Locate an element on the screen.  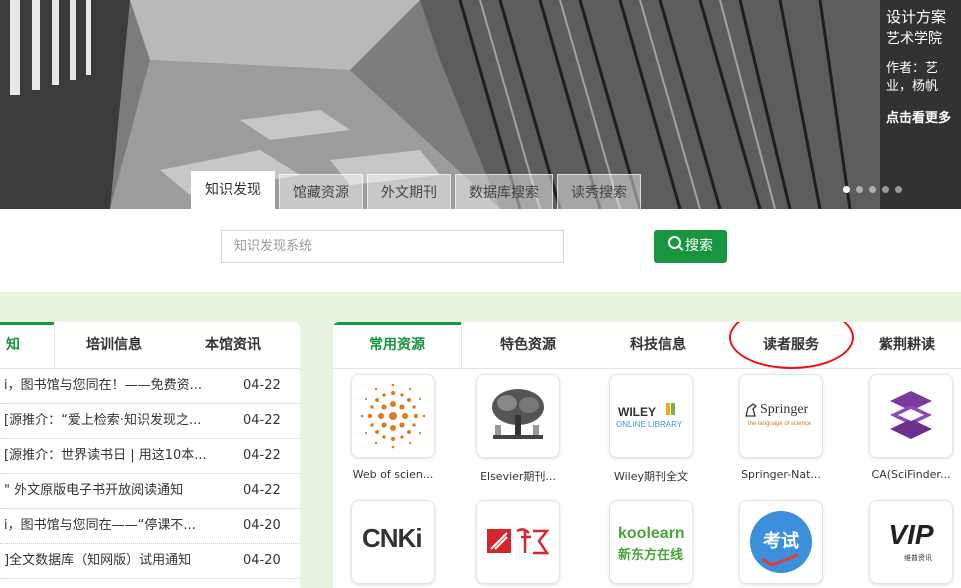
scifinder-logo is located at coordinates (911, 416).